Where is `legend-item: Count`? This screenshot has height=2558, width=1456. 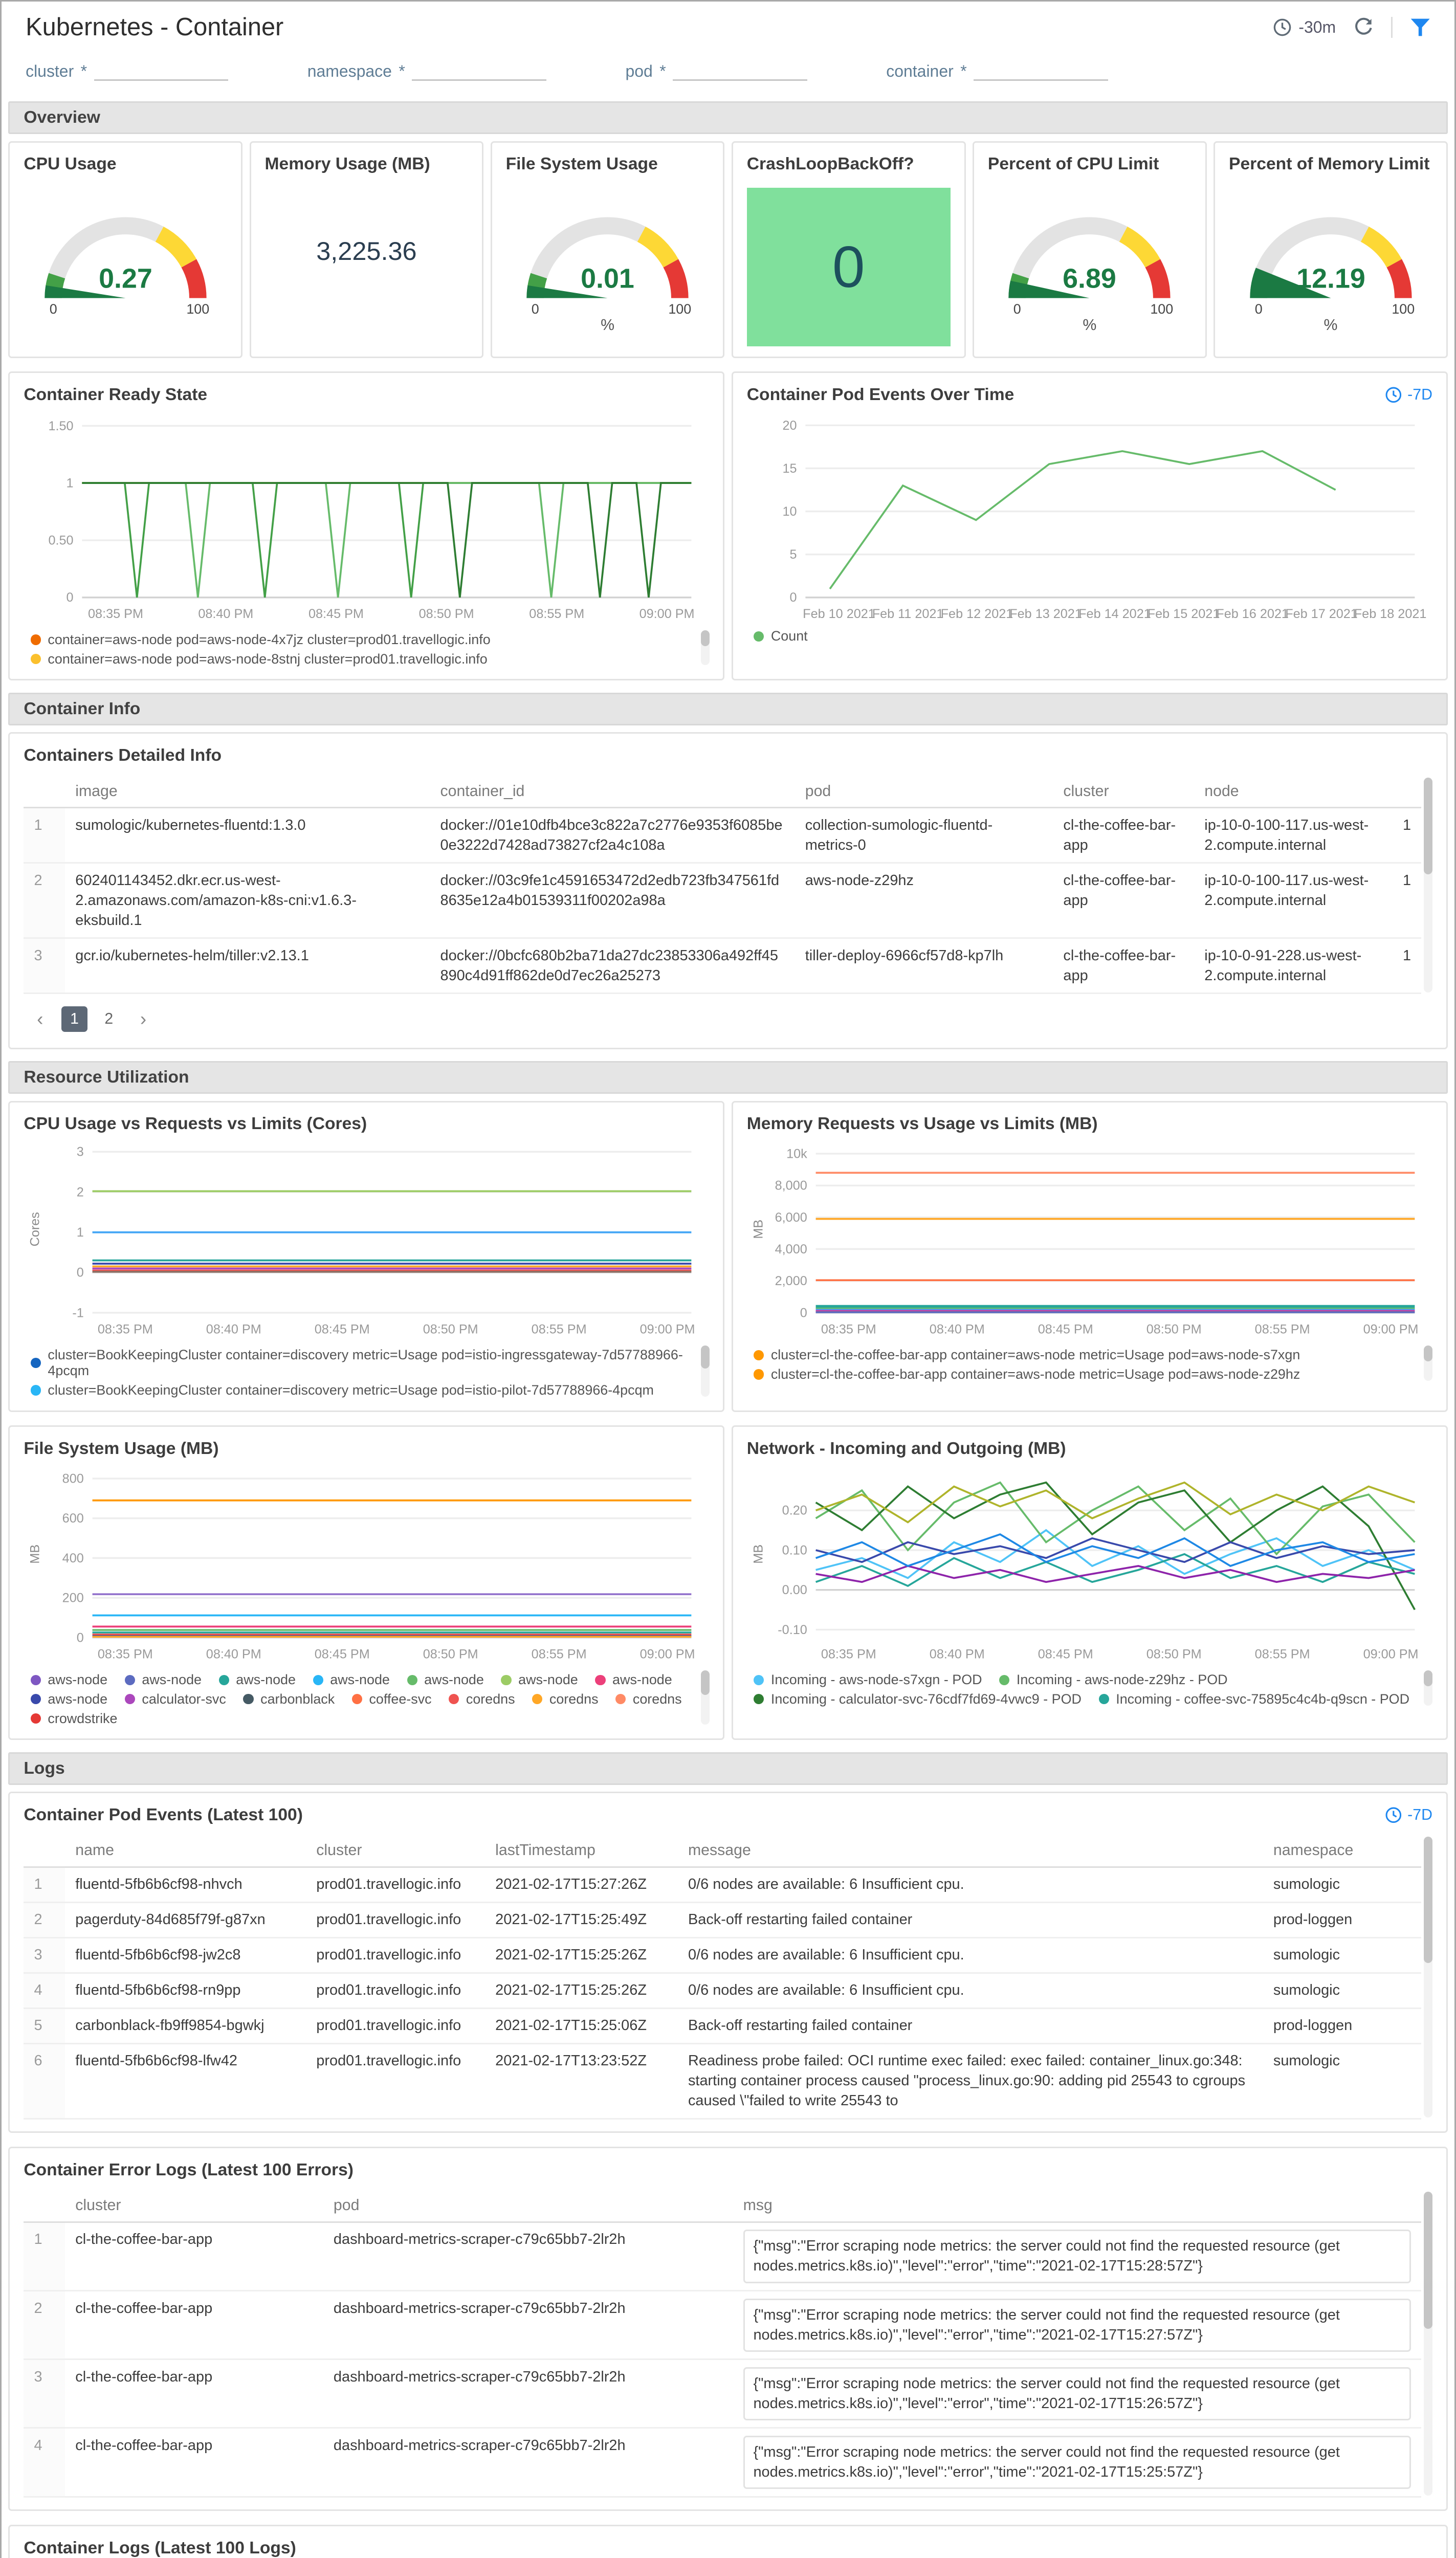
legend-item: Count is located at coordinates (781, 636).